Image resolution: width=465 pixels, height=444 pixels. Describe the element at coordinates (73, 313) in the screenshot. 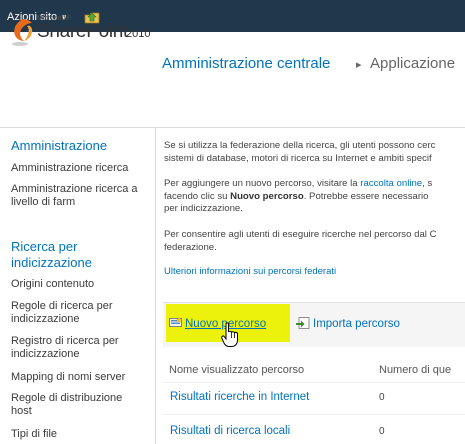

I see `nav-item-crawl-rules: Regole di ricerca per indicizzazione` at that location.